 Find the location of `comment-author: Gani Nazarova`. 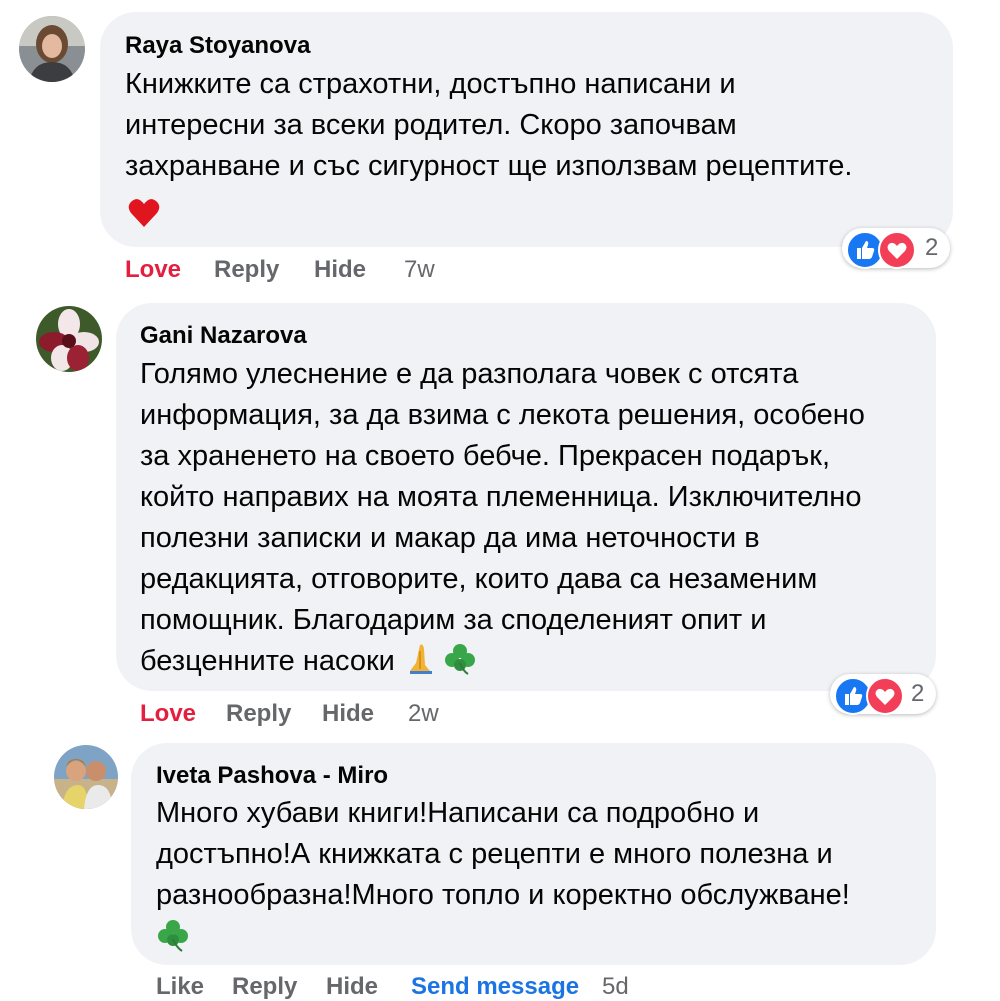

comment-author: Gani Nazarova is located at coordinates (223, 336).